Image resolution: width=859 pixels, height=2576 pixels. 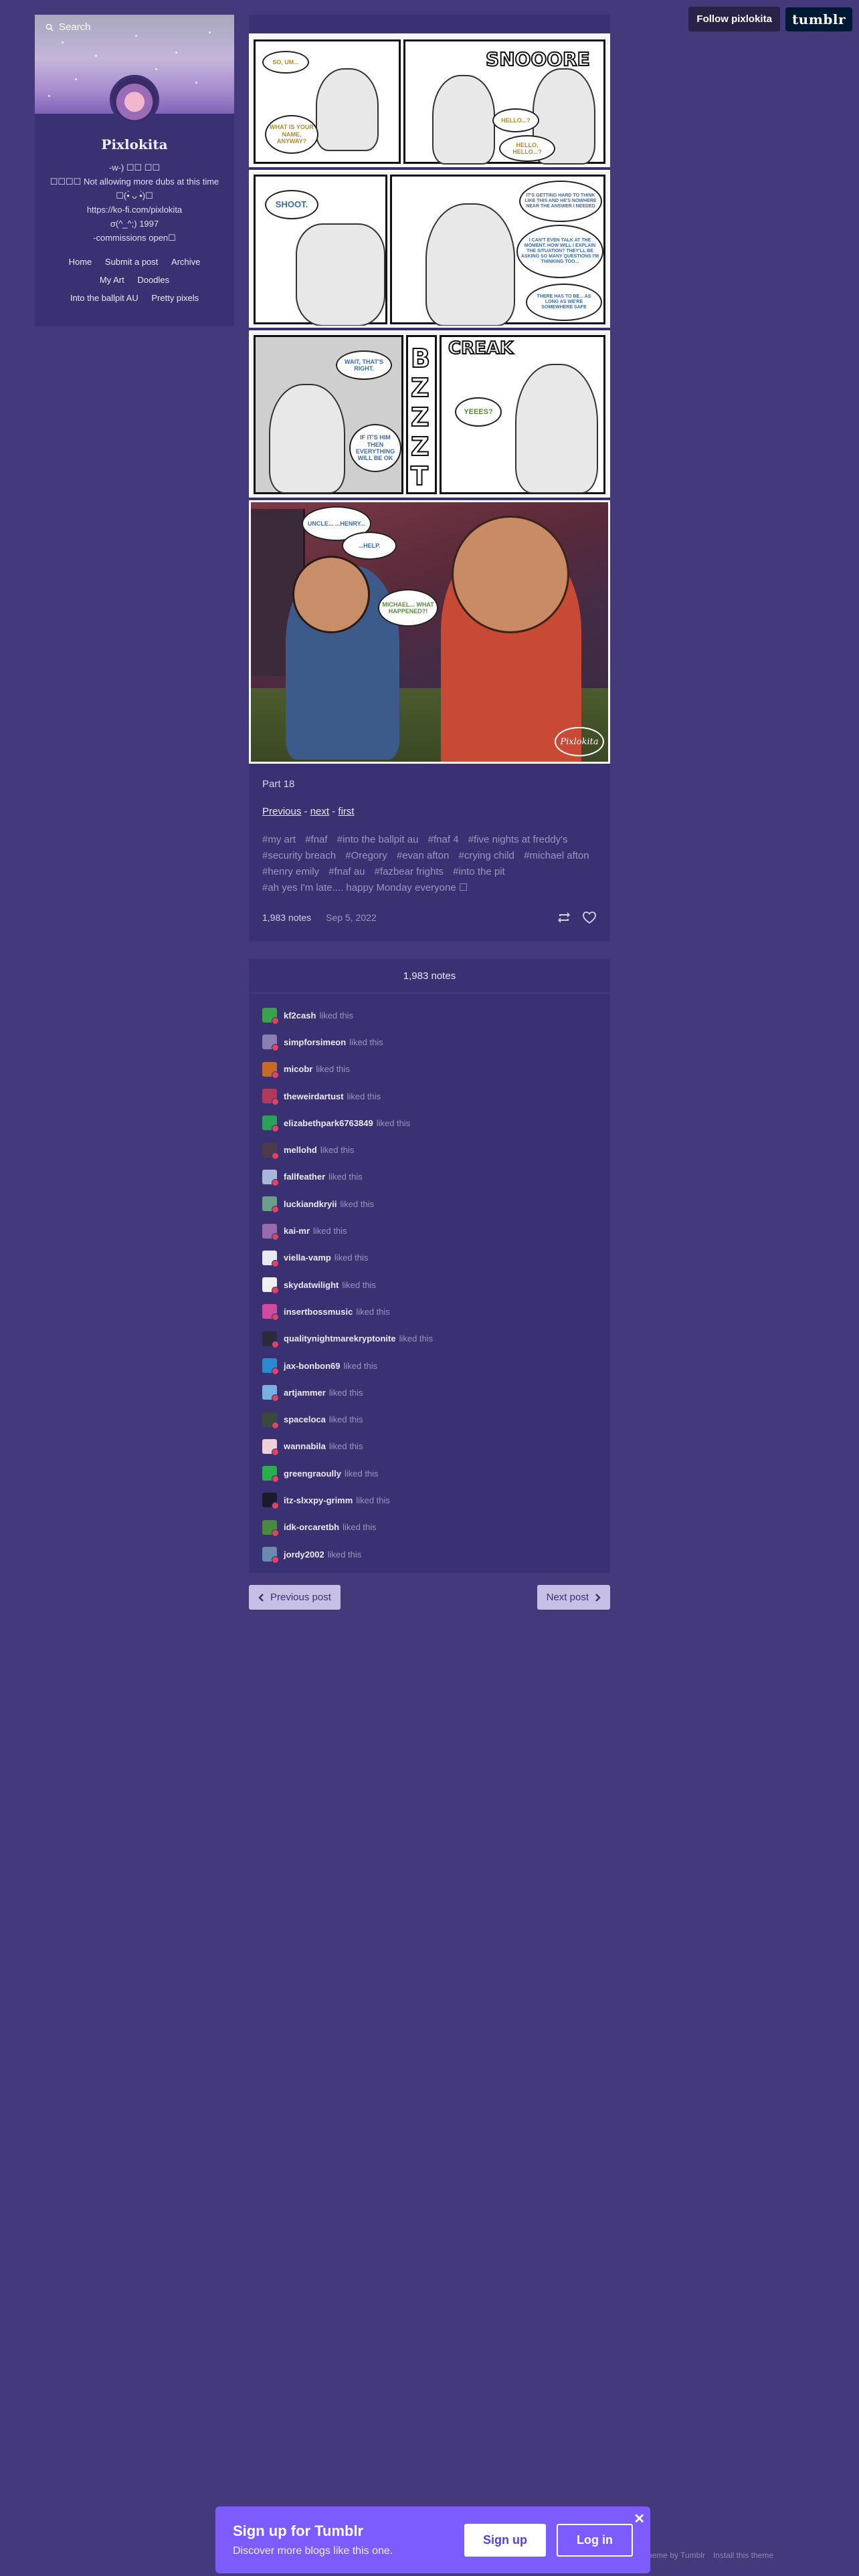 What do you see at coordinates (134, 210) in the screenshot?
I see `kofi-link: https://ko-fi.com/pixlokita` at bounding box center [134, 210].